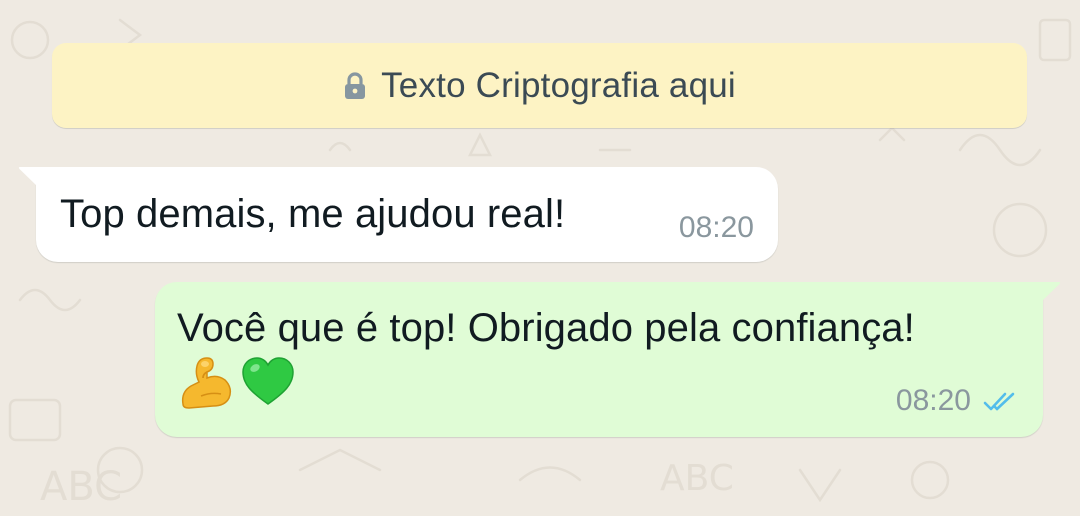  I want to click on incoming-message-time: 08:20, so click(716, 227).